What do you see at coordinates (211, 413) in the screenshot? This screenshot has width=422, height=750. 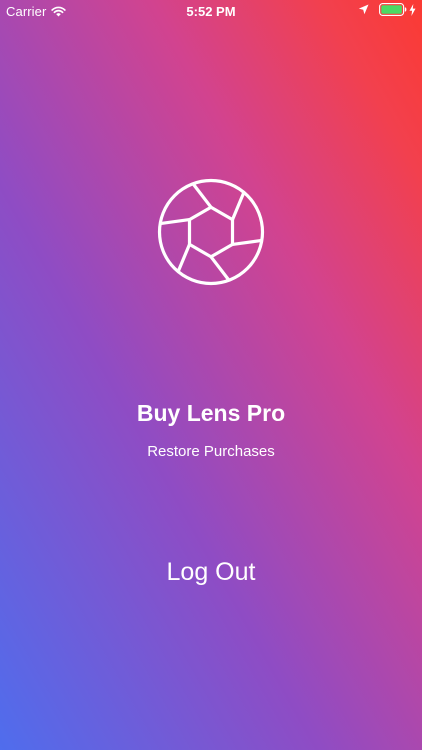 I see `buy-lens-pro-button: Buy Lens Pro` at bounding box center [211, 413].